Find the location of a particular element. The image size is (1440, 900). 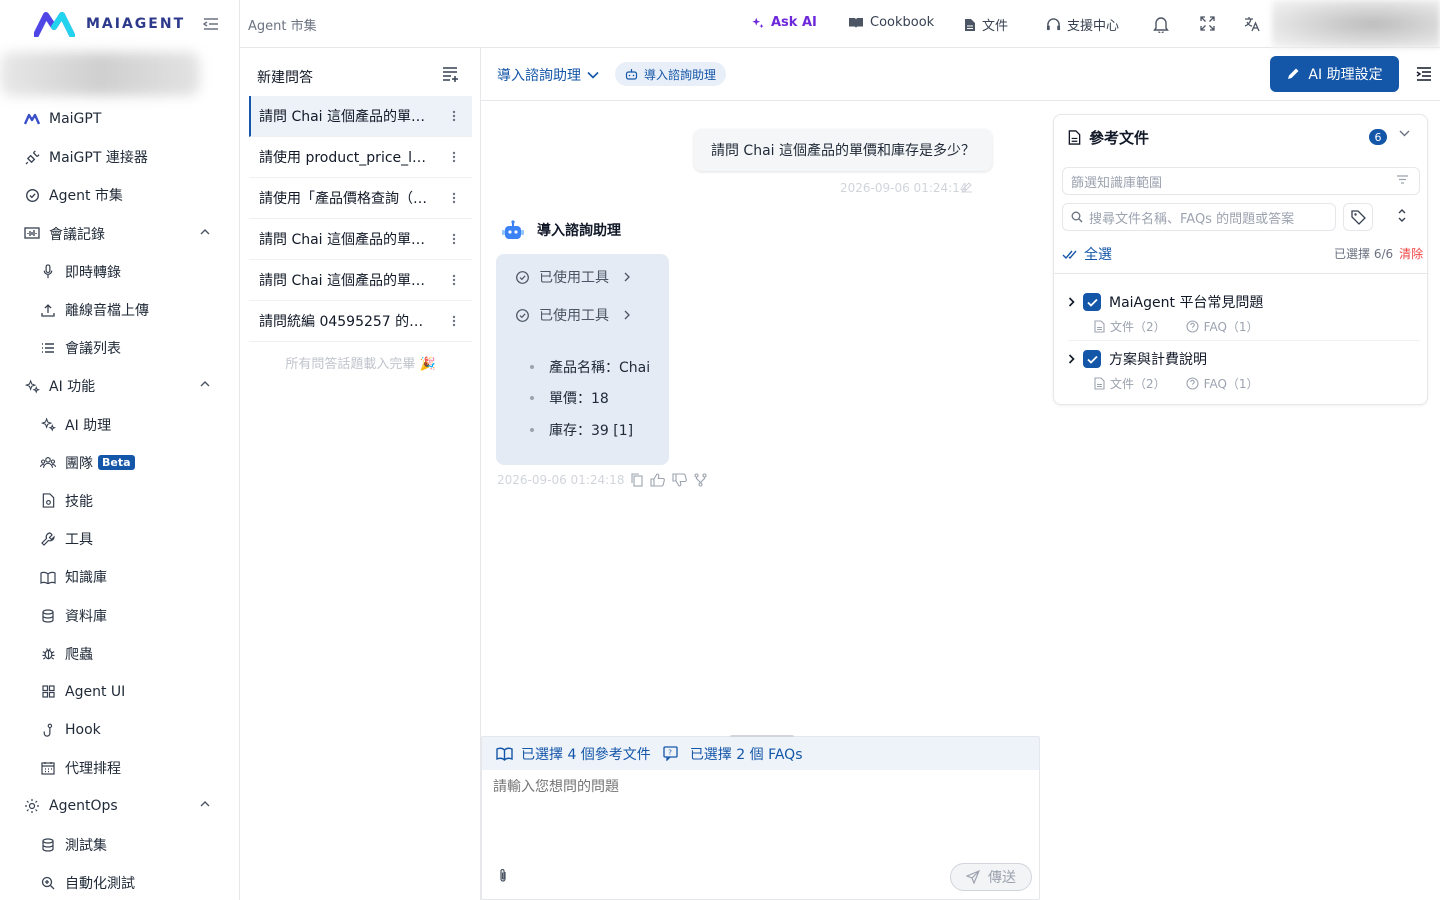

reference-docs-title-text: 參考文件 is located at coordinates (1119, 138).